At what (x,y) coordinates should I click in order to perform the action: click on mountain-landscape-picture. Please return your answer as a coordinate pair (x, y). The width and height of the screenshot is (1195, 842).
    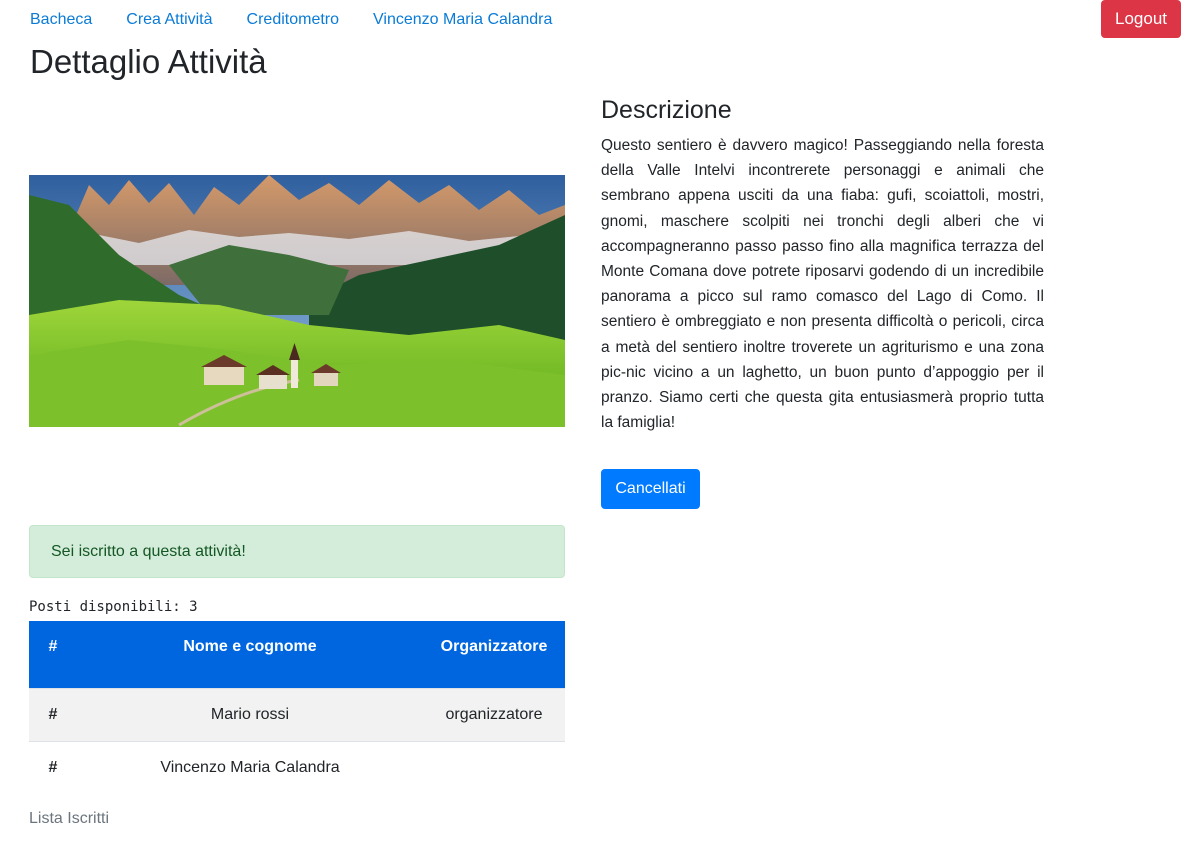
    Looking at the image, I should click on (297, 301).